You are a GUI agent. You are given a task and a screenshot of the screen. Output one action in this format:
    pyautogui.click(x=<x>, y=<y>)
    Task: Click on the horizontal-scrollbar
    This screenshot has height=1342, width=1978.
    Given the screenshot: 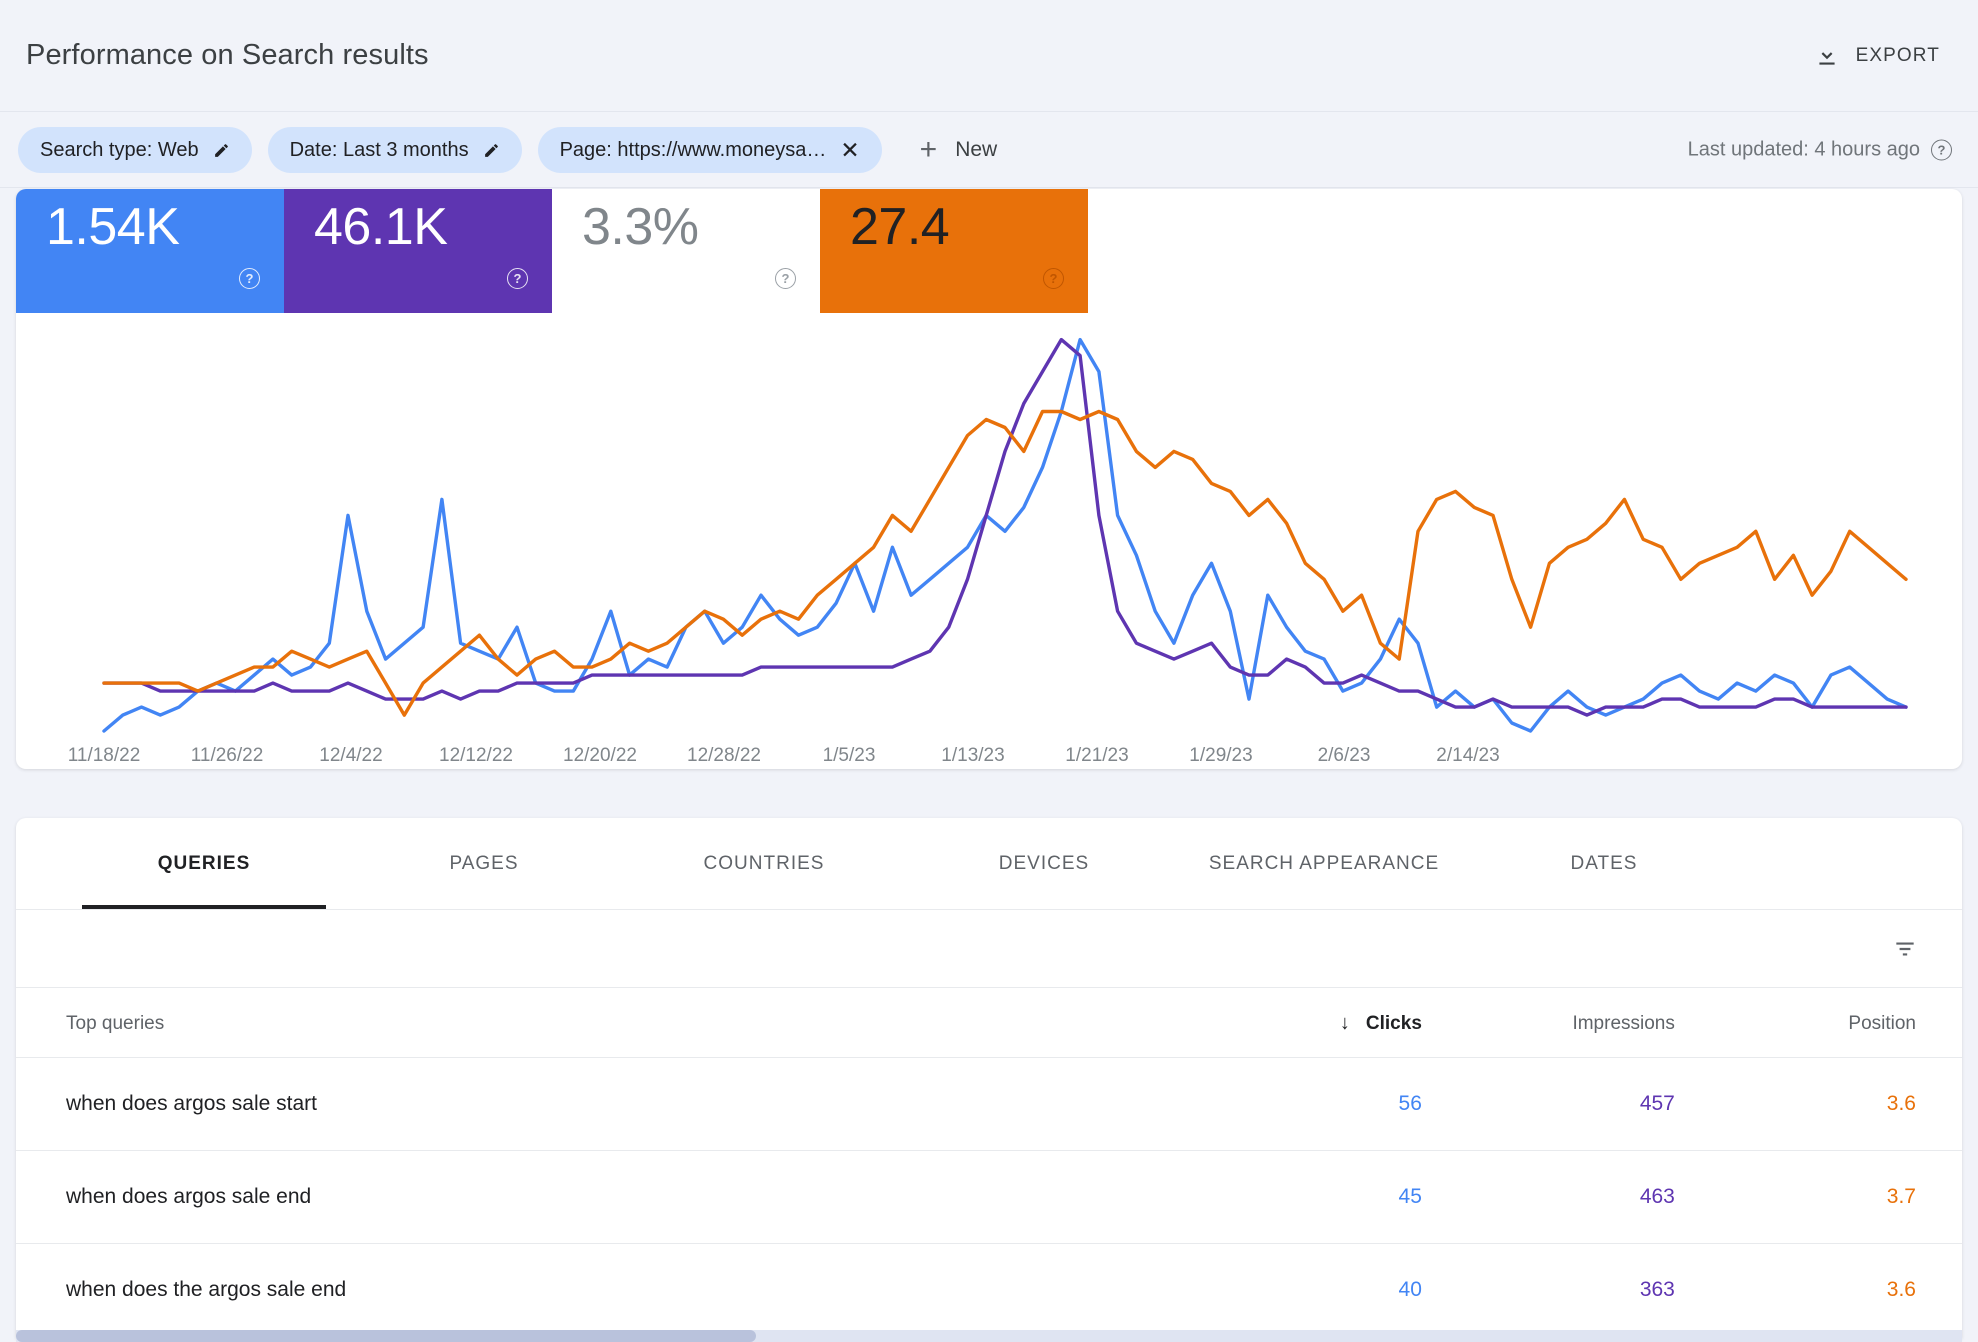 What is the action you would take?
    pyautogui.click(x=989, y=1336)
    